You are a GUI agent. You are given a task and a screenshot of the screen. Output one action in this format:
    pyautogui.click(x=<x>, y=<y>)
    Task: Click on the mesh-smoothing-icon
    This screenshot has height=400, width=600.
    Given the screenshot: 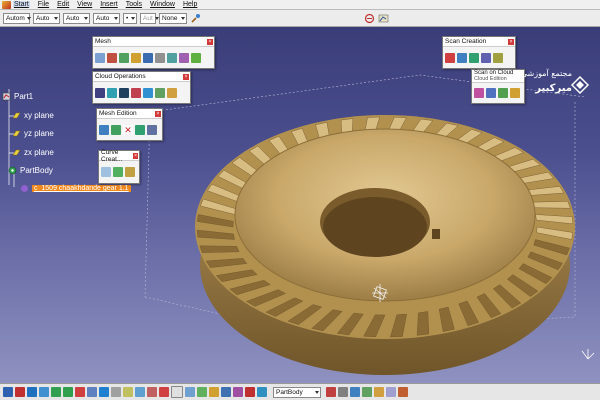 What is the action you would take?
    pyautogui.click(x=136, y=58)
    